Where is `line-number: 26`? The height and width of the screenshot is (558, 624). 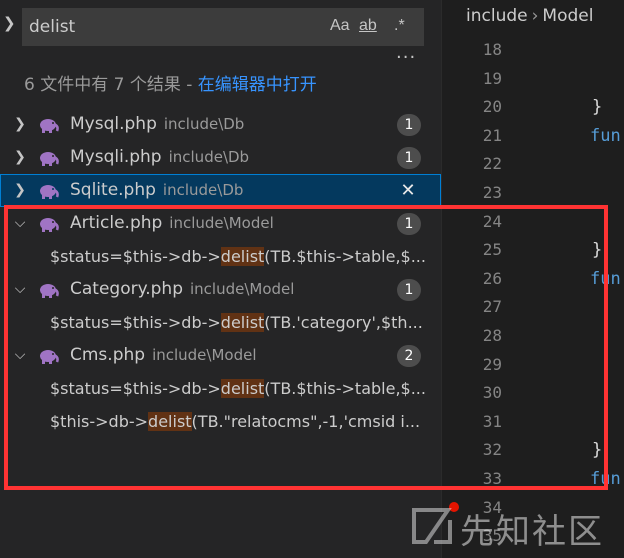
line-number: 26 is located at coordinates (492, 278).